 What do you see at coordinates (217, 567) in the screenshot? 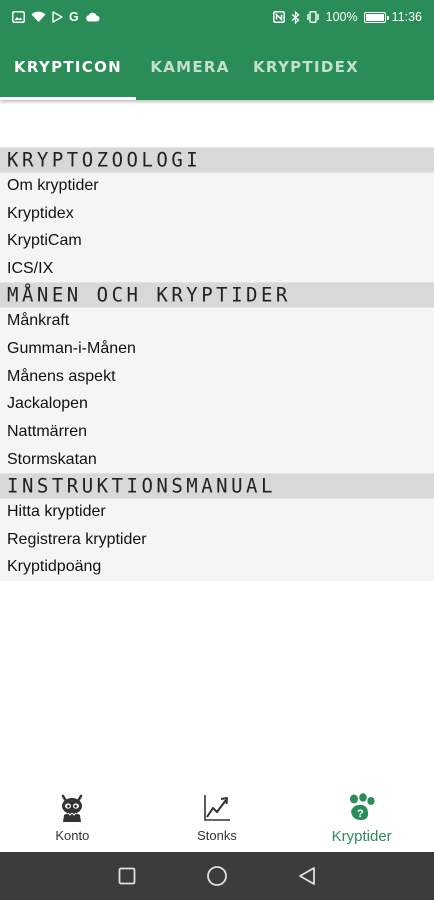
I see `list-item-kryptidpoang: Kryptidpoäng` at bounding box center [217, 567].